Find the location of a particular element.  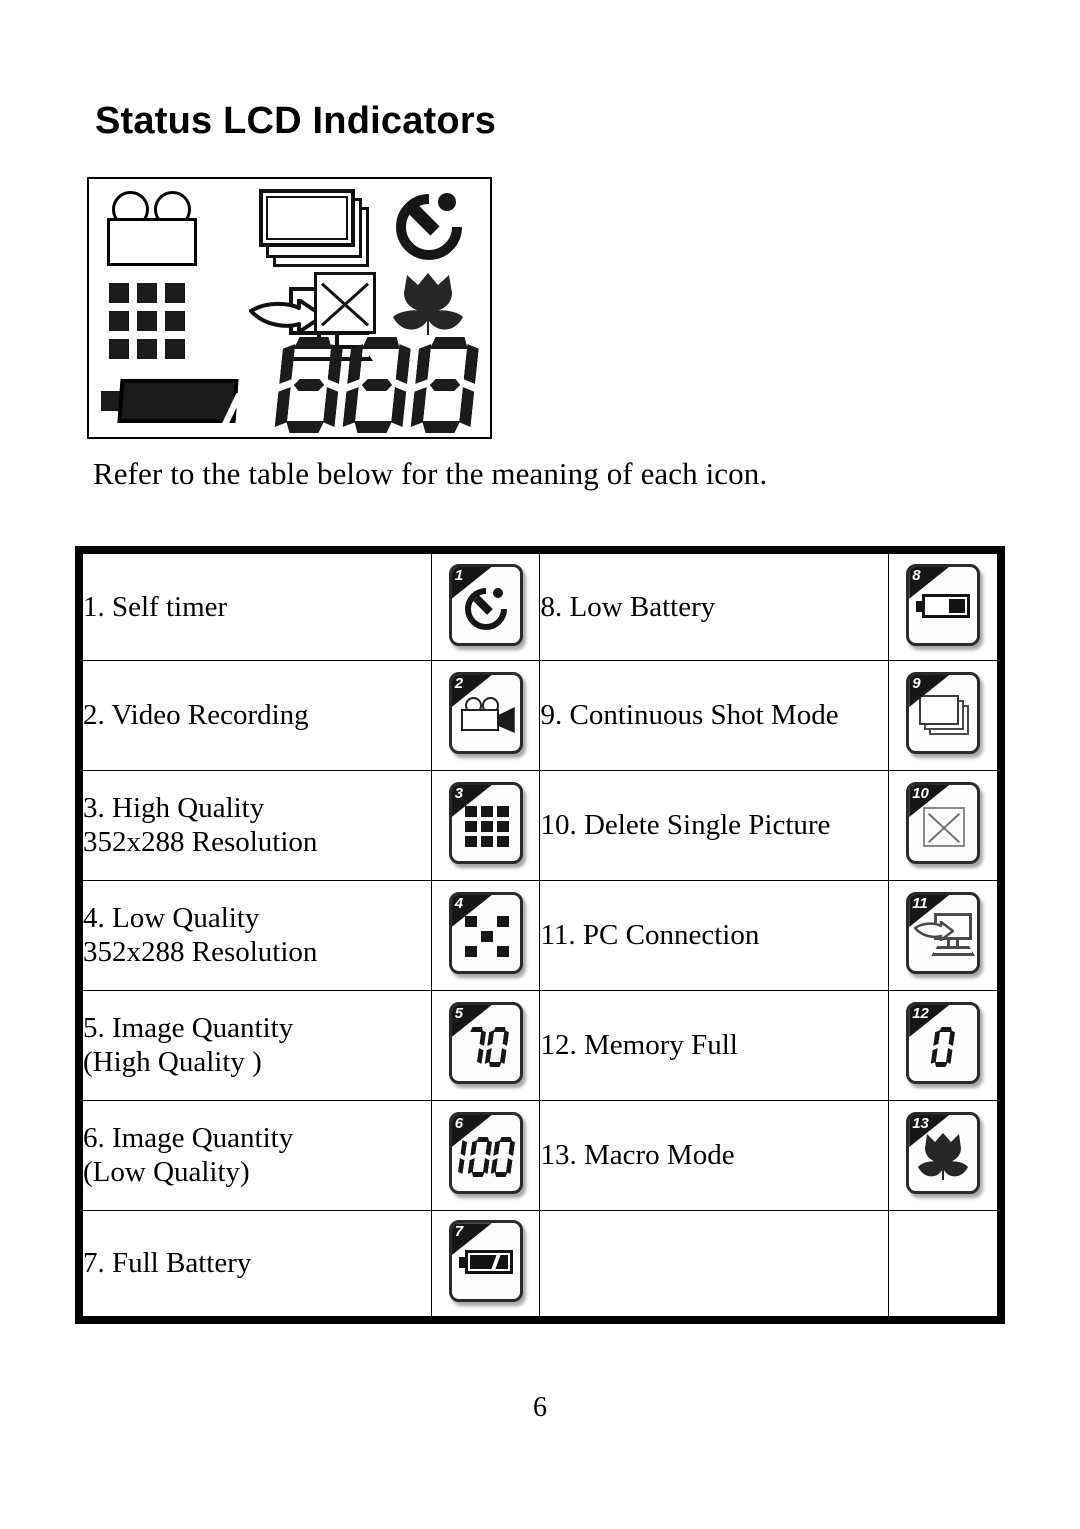

self-timer-icon: 1 is located at coordinates (485, 604).